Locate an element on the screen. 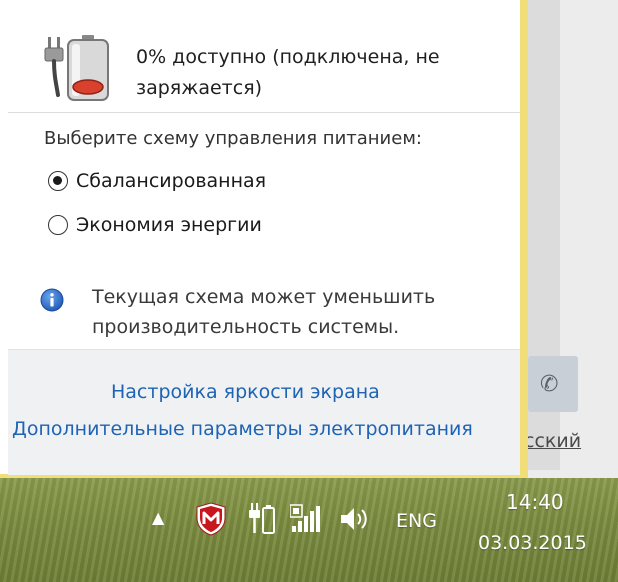 Image resolution: width=618 pixels, height=582 pixels. power-plan-option-balanced: Сбалансированная is located at coordinates (157, 181).